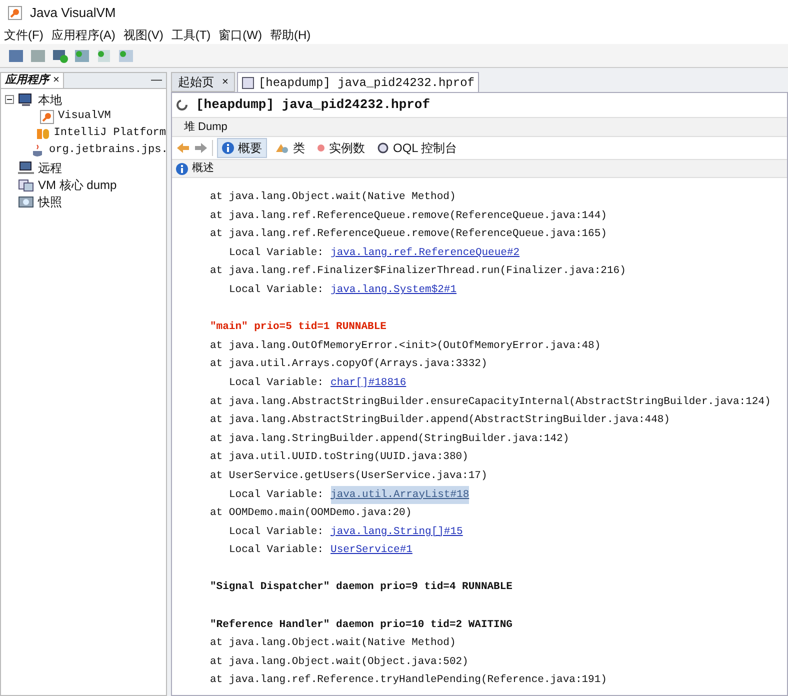 This screenshot has height=696, width=788. I want to click on variable-link: java.util.ArrayList#18, so click(400, 495).